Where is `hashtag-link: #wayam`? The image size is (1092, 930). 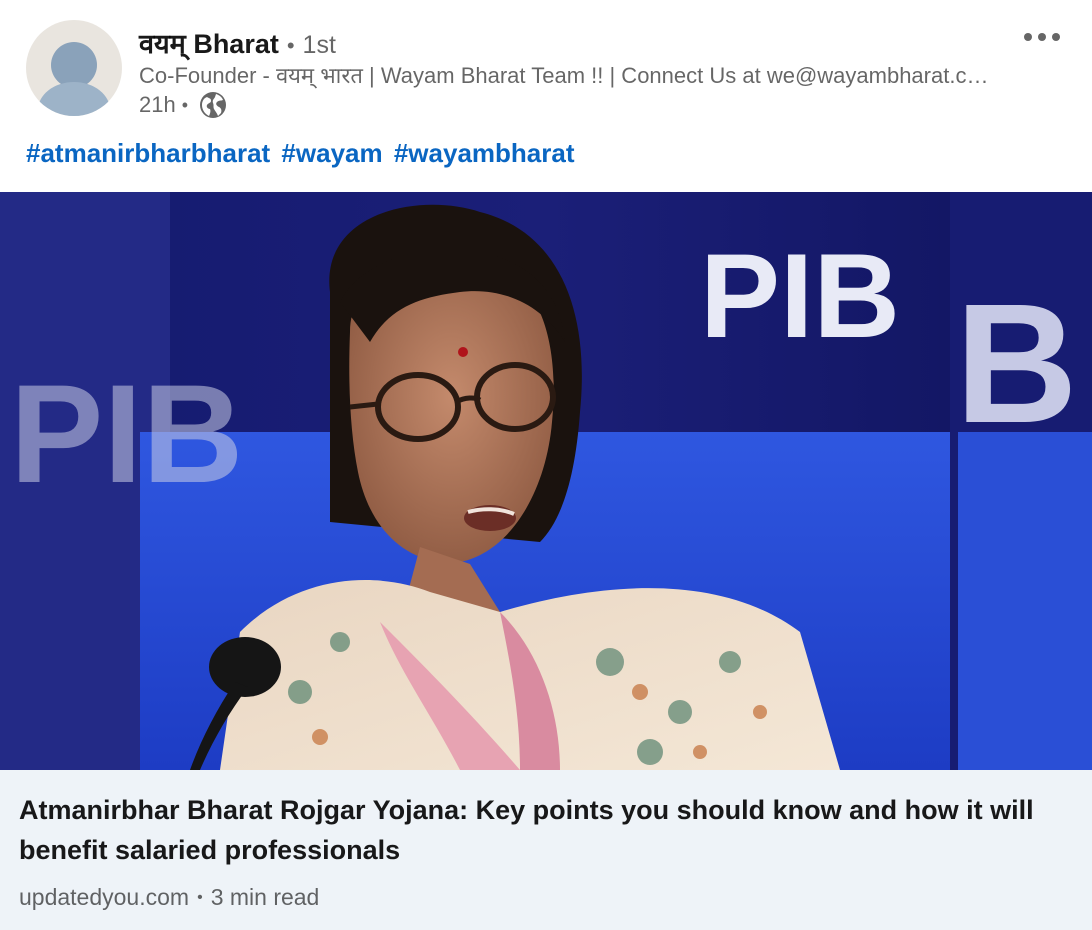
hashtag-link: #wayam is located at coordinates (331, 153).